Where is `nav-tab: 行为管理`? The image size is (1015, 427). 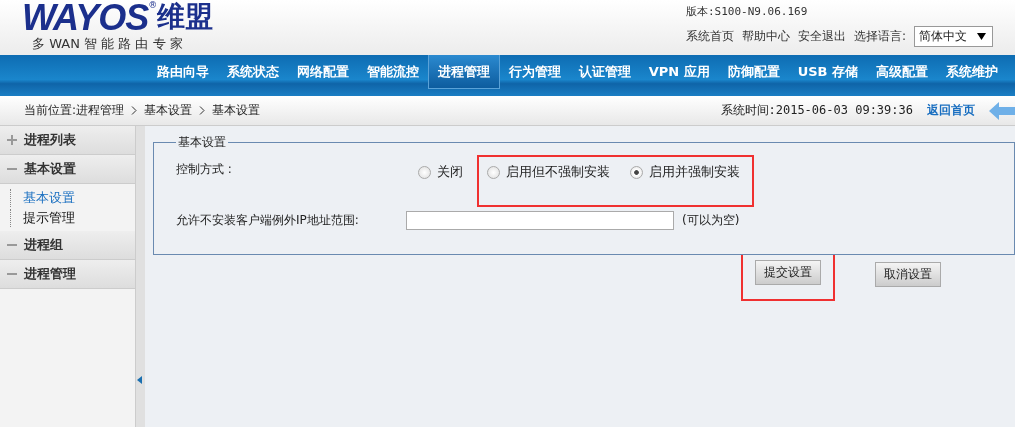
nav-tab: 行为管理 is located at coordinates (534, 71).